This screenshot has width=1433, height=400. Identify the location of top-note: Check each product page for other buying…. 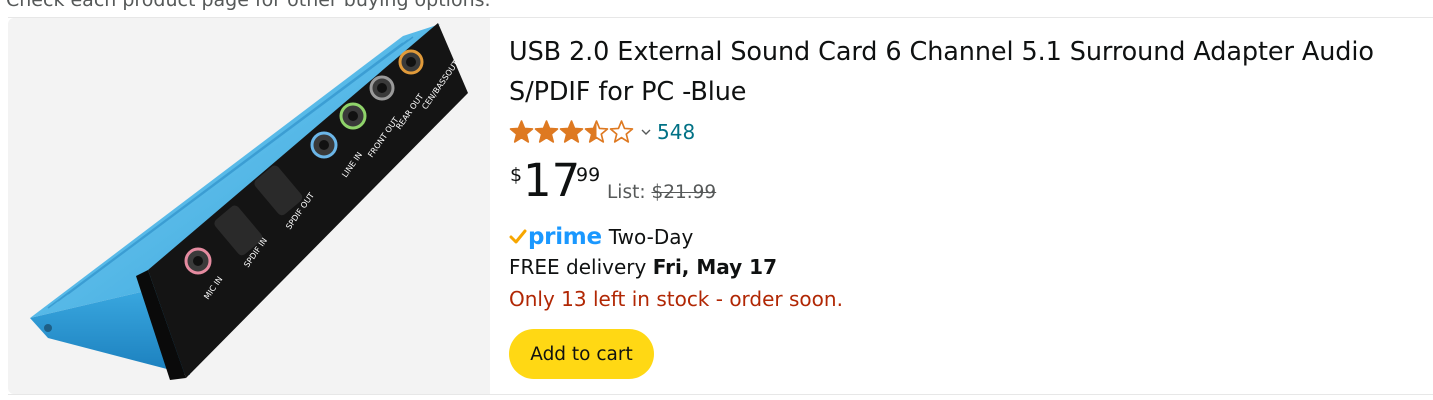
(248, 5).